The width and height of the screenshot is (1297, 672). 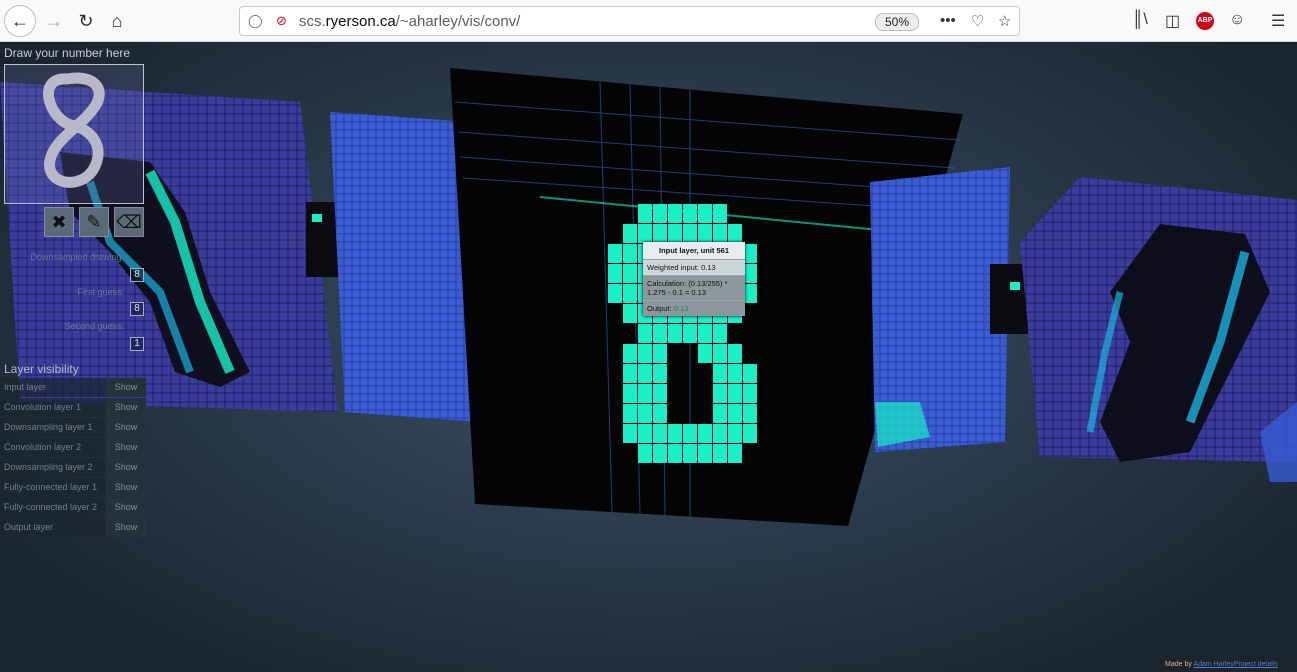 What do you see at coordinates (694, 308) in the screenshot?
I see `tooltip-output: Output: 0.13` at bounding box center [694, 308].